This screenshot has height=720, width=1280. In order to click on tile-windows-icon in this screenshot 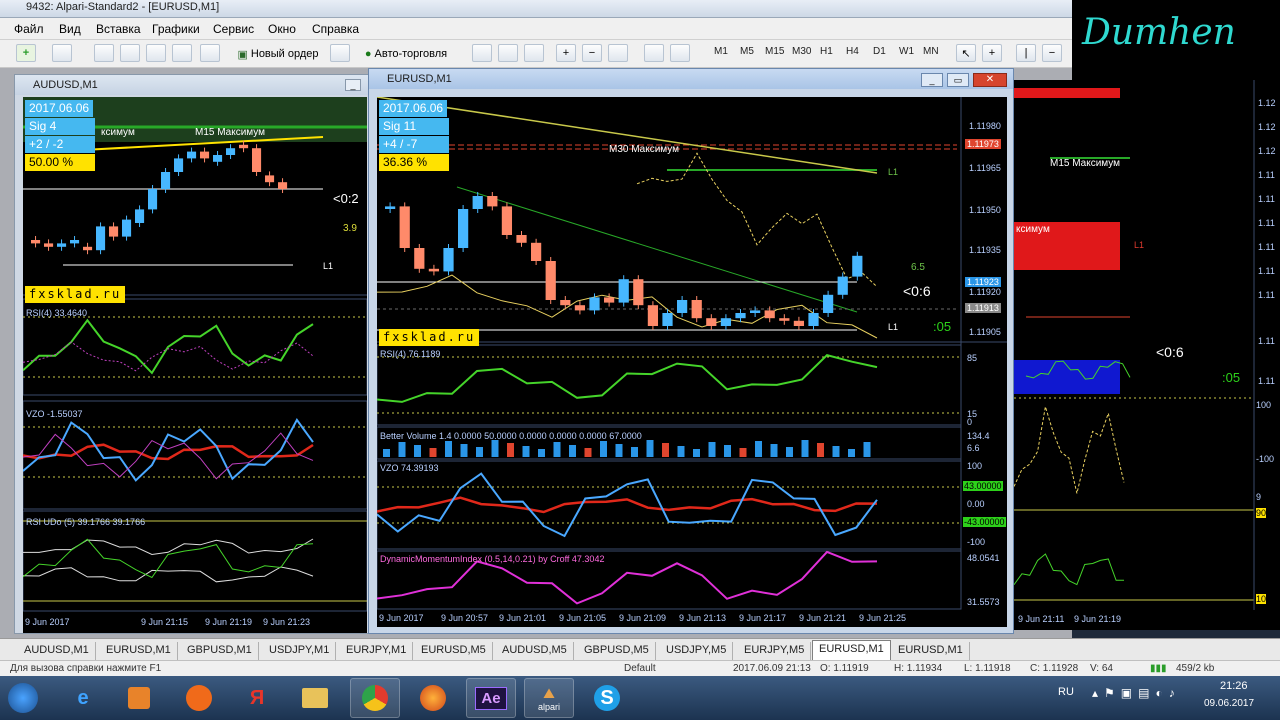, I will do `click(618, 53)`.